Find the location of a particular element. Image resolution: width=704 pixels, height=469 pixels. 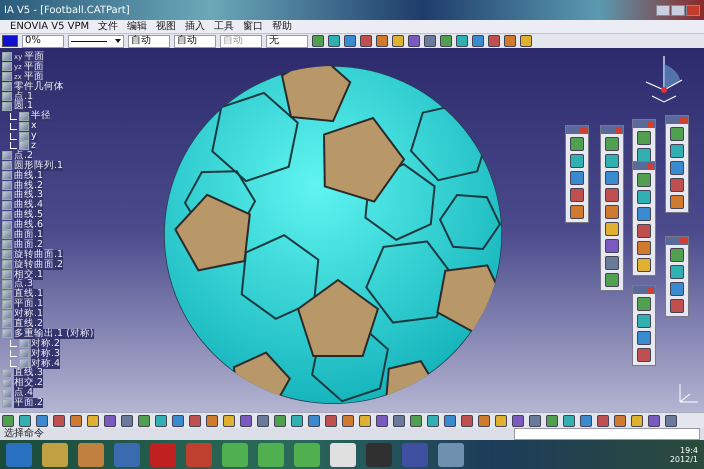

tree-item: x is located at coordinates (34, 126).